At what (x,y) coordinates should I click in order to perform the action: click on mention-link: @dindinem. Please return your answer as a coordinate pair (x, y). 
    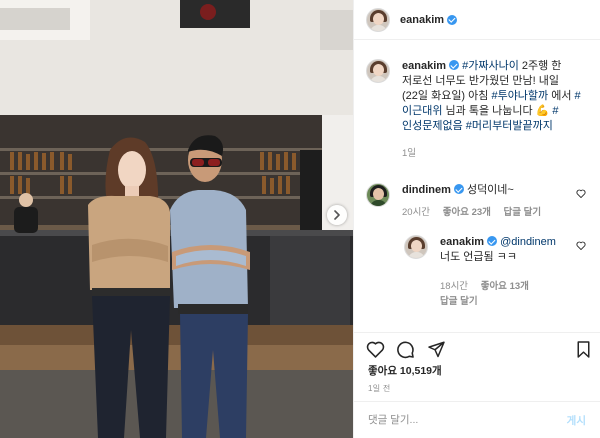
    Looking at the image, I should click on (528, 242).